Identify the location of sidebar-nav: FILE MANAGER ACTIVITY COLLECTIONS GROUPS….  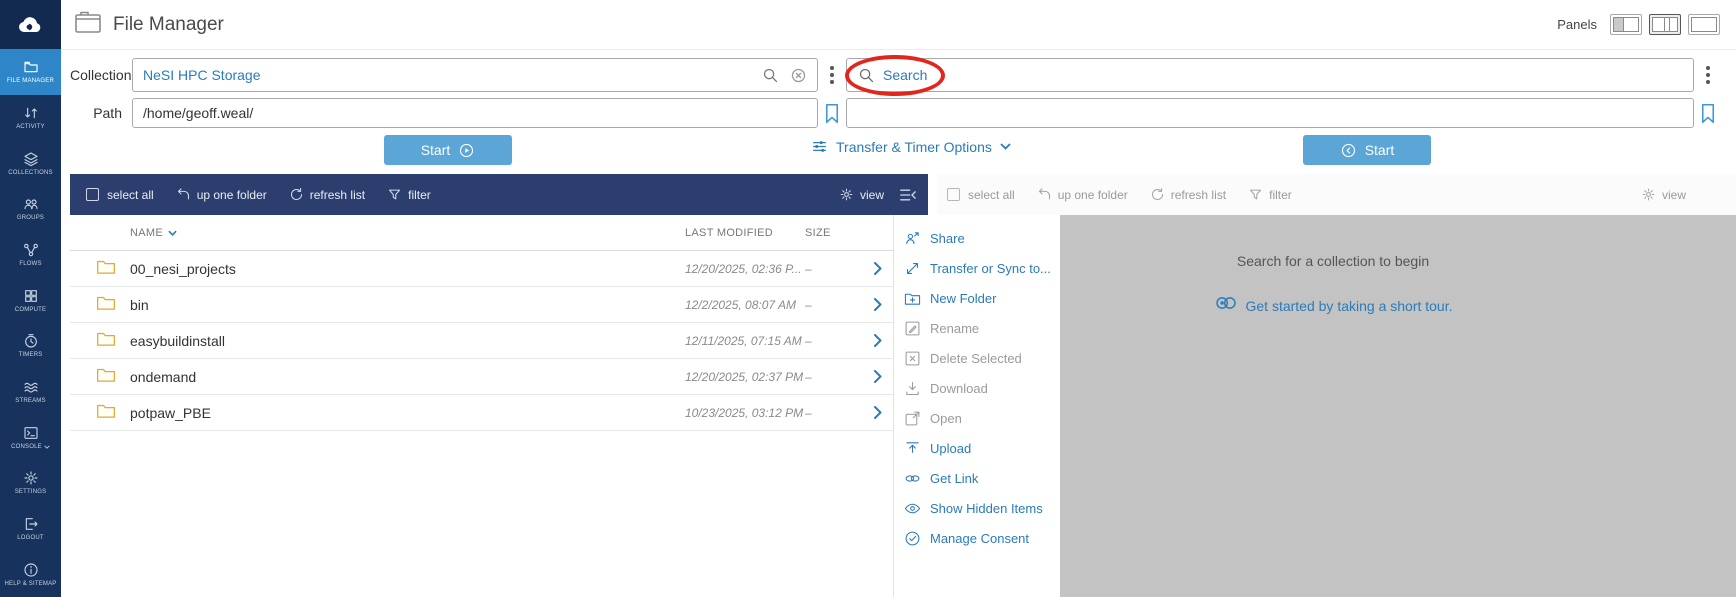
(30, 323).